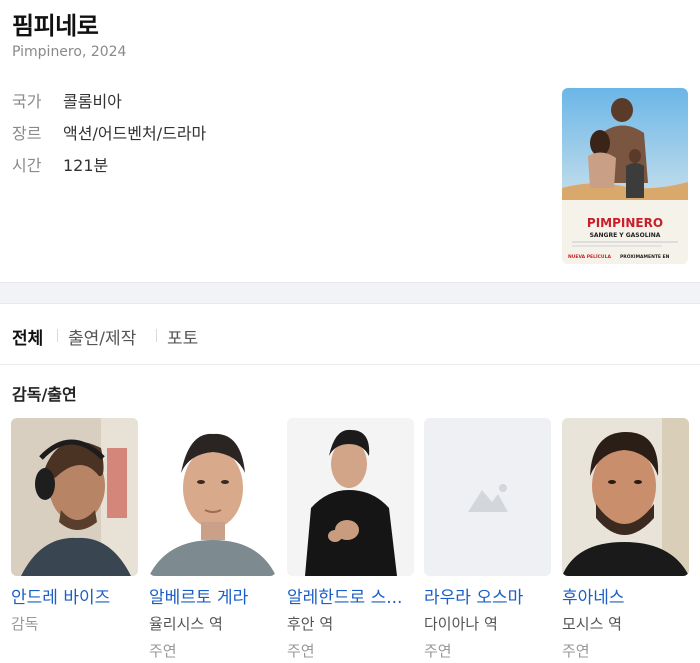 The height and width of the screenshot is (663, 700). What do you see at coordinates (102, 336) in the screenshot?
I see `tab-cast-crew: 출연/제작` at bounding box center [102, 336].